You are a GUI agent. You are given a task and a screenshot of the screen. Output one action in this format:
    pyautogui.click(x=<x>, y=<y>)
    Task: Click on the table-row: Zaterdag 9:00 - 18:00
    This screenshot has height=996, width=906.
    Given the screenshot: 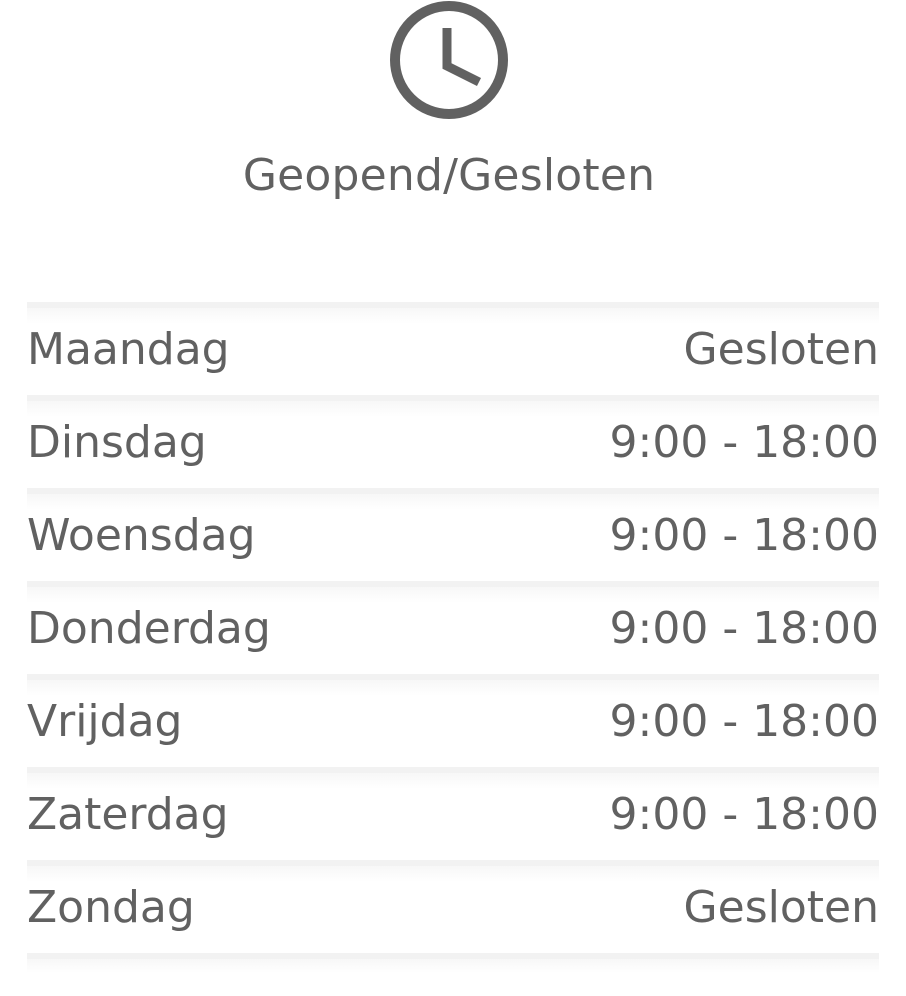 What is the action you would take?
    pyautogui.click(x=453, y=813)
    